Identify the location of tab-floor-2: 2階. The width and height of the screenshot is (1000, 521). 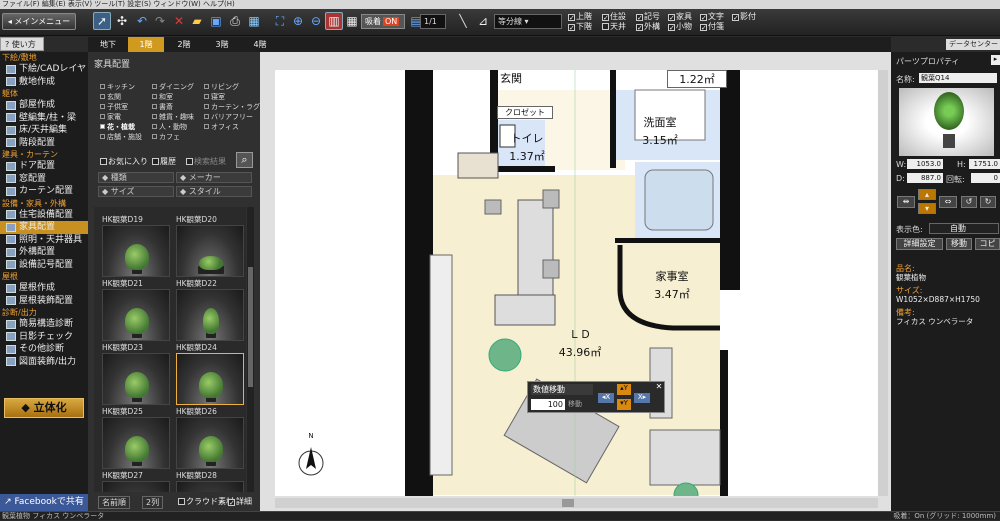
(184, 44).